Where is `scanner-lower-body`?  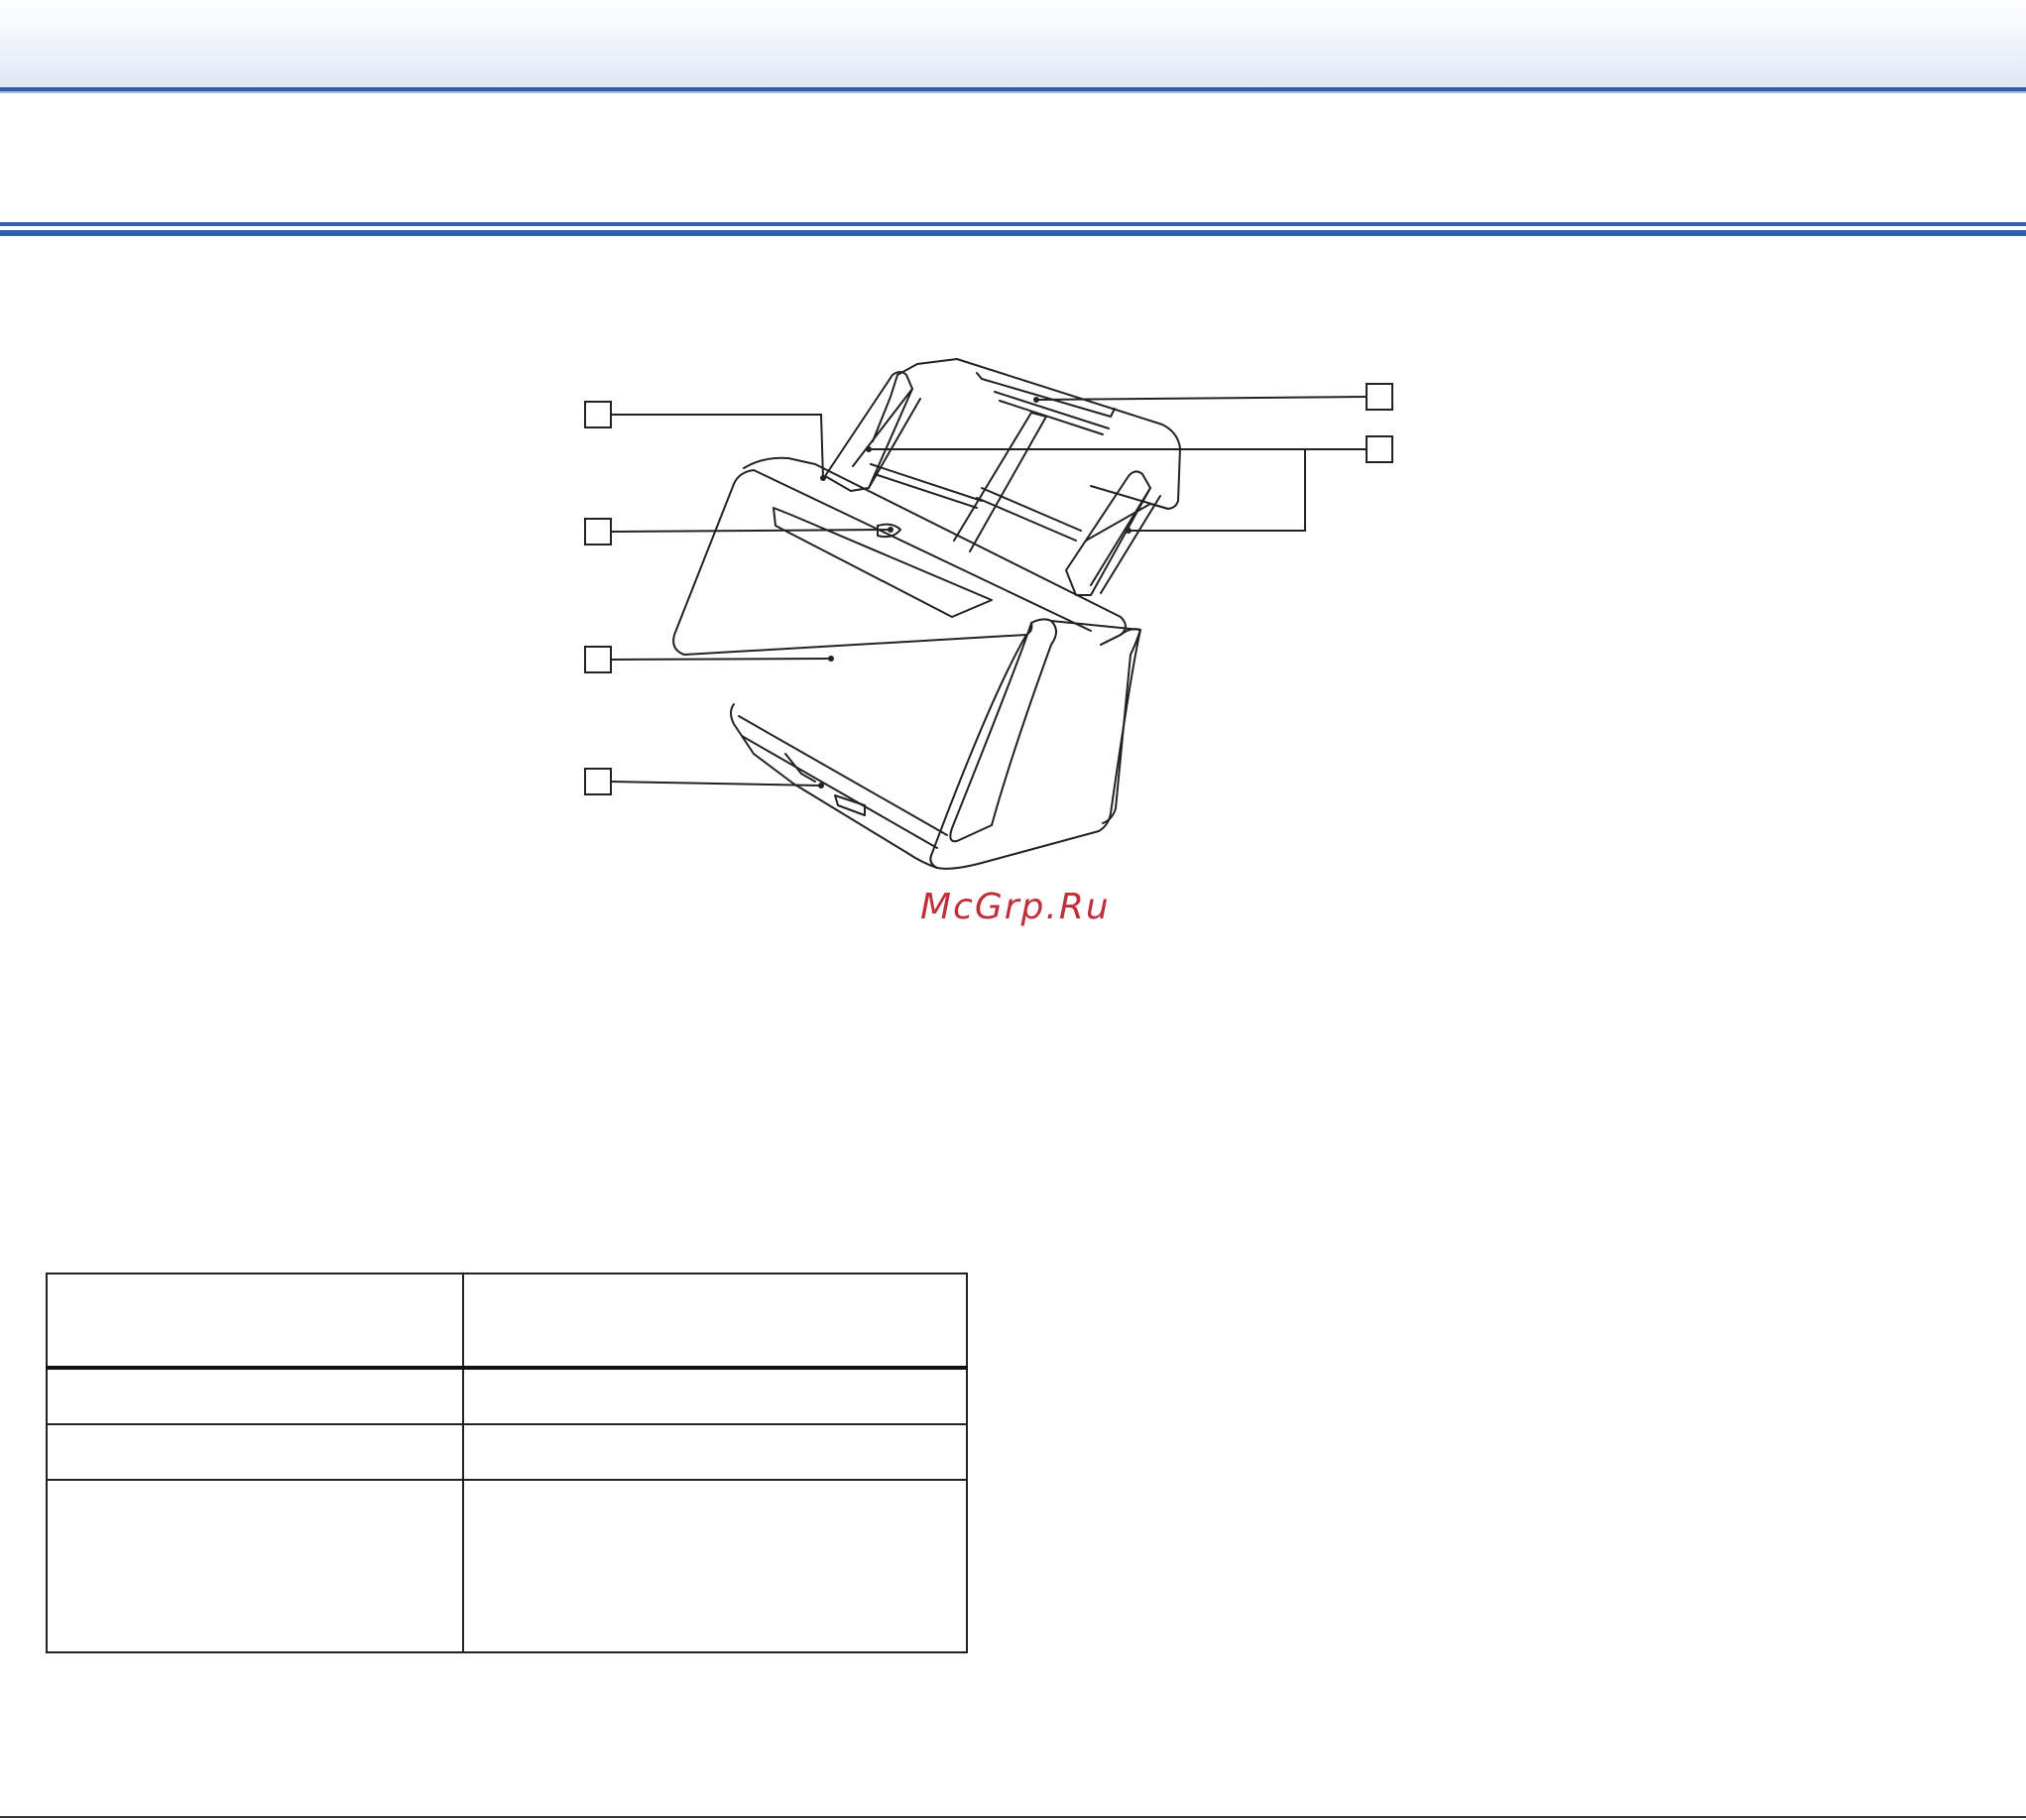
scanner-lower-body is located at coordinates (839, 786).